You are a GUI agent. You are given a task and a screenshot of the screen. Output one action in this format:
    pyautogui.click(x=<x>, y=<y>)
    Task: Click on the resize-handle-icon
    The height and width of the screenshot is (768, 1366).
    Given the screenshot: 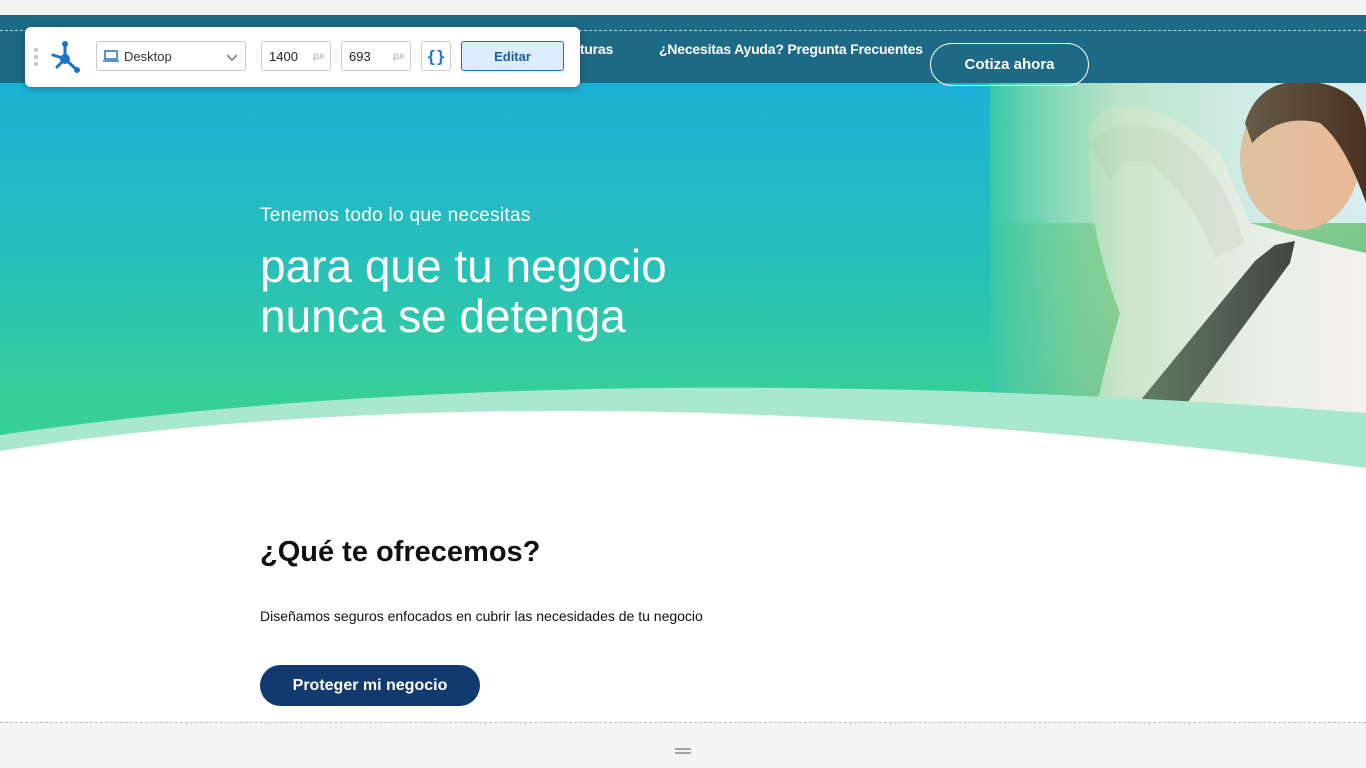 What is the action you would take?
    pyautogui.click(x=683, y=752)
    